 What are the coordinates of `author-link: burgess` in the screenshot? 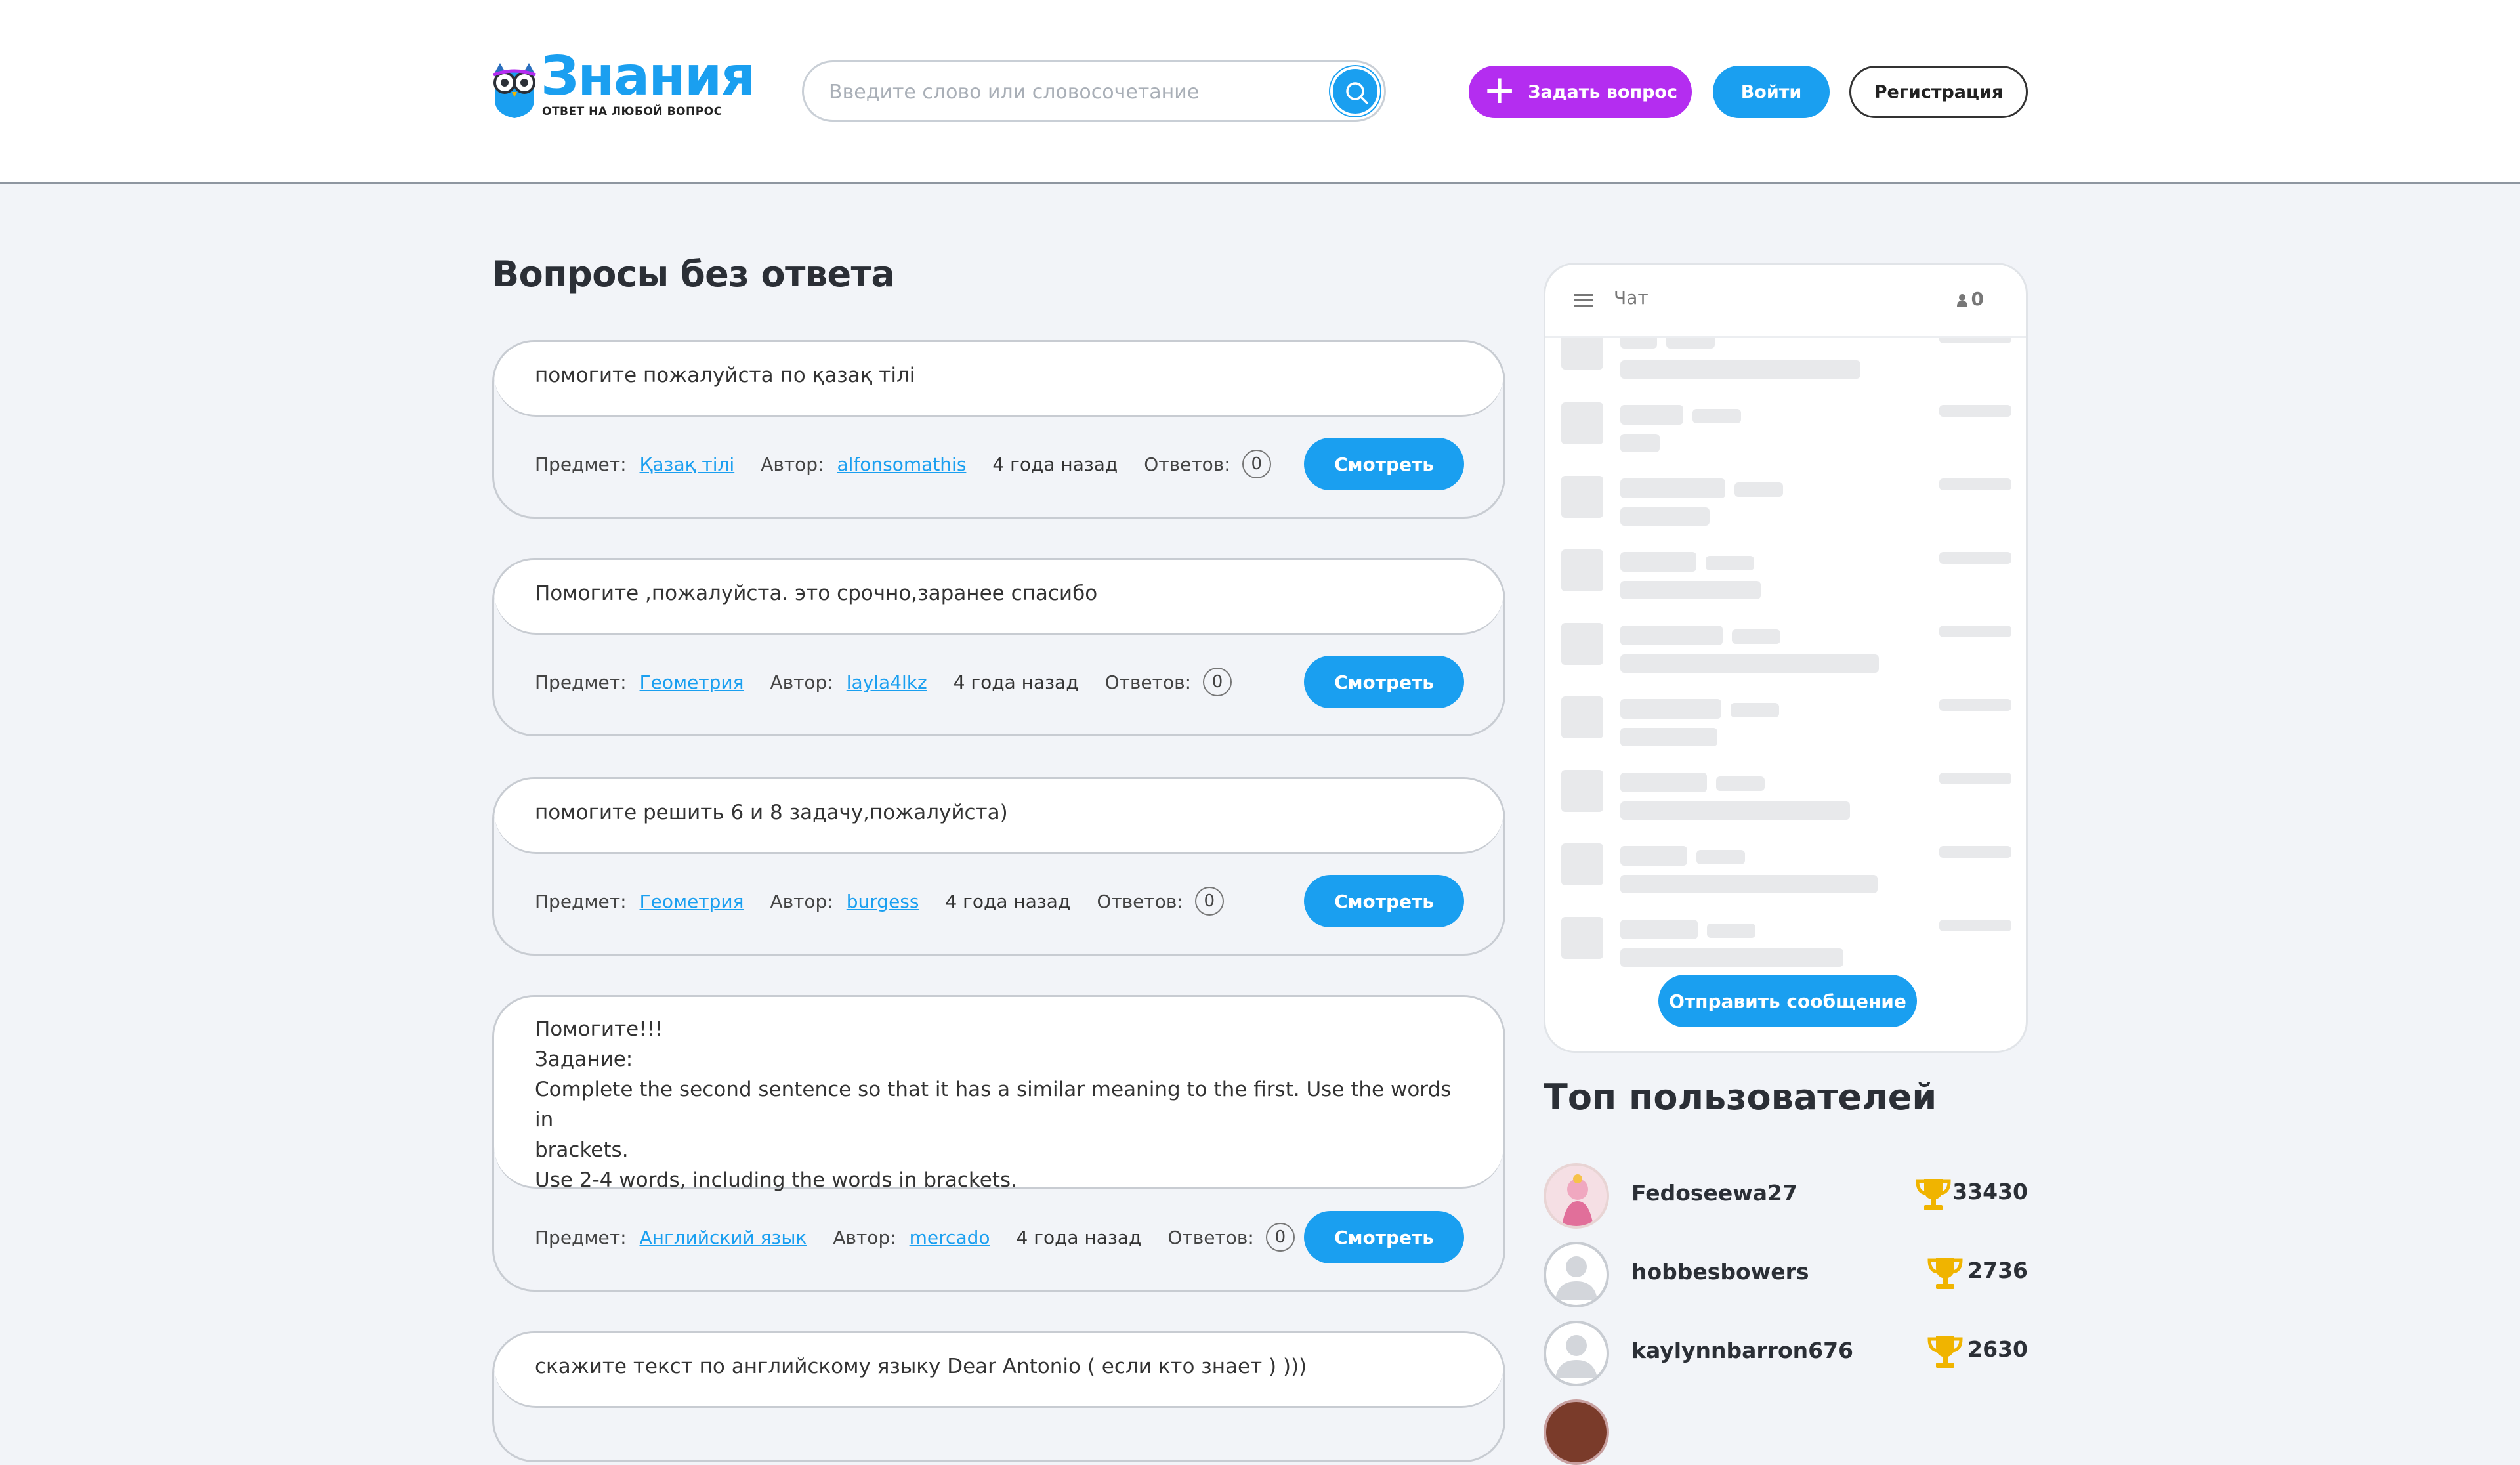 It's located at (883, 902).